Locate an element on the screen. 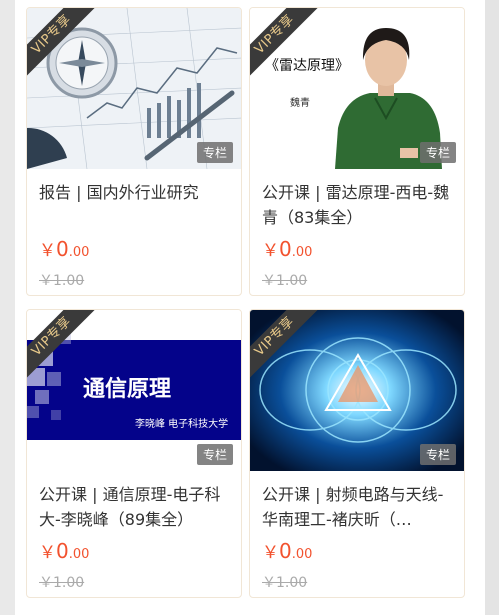  thumb-title-text: 通信原理 is located at coordinates (127, 389).